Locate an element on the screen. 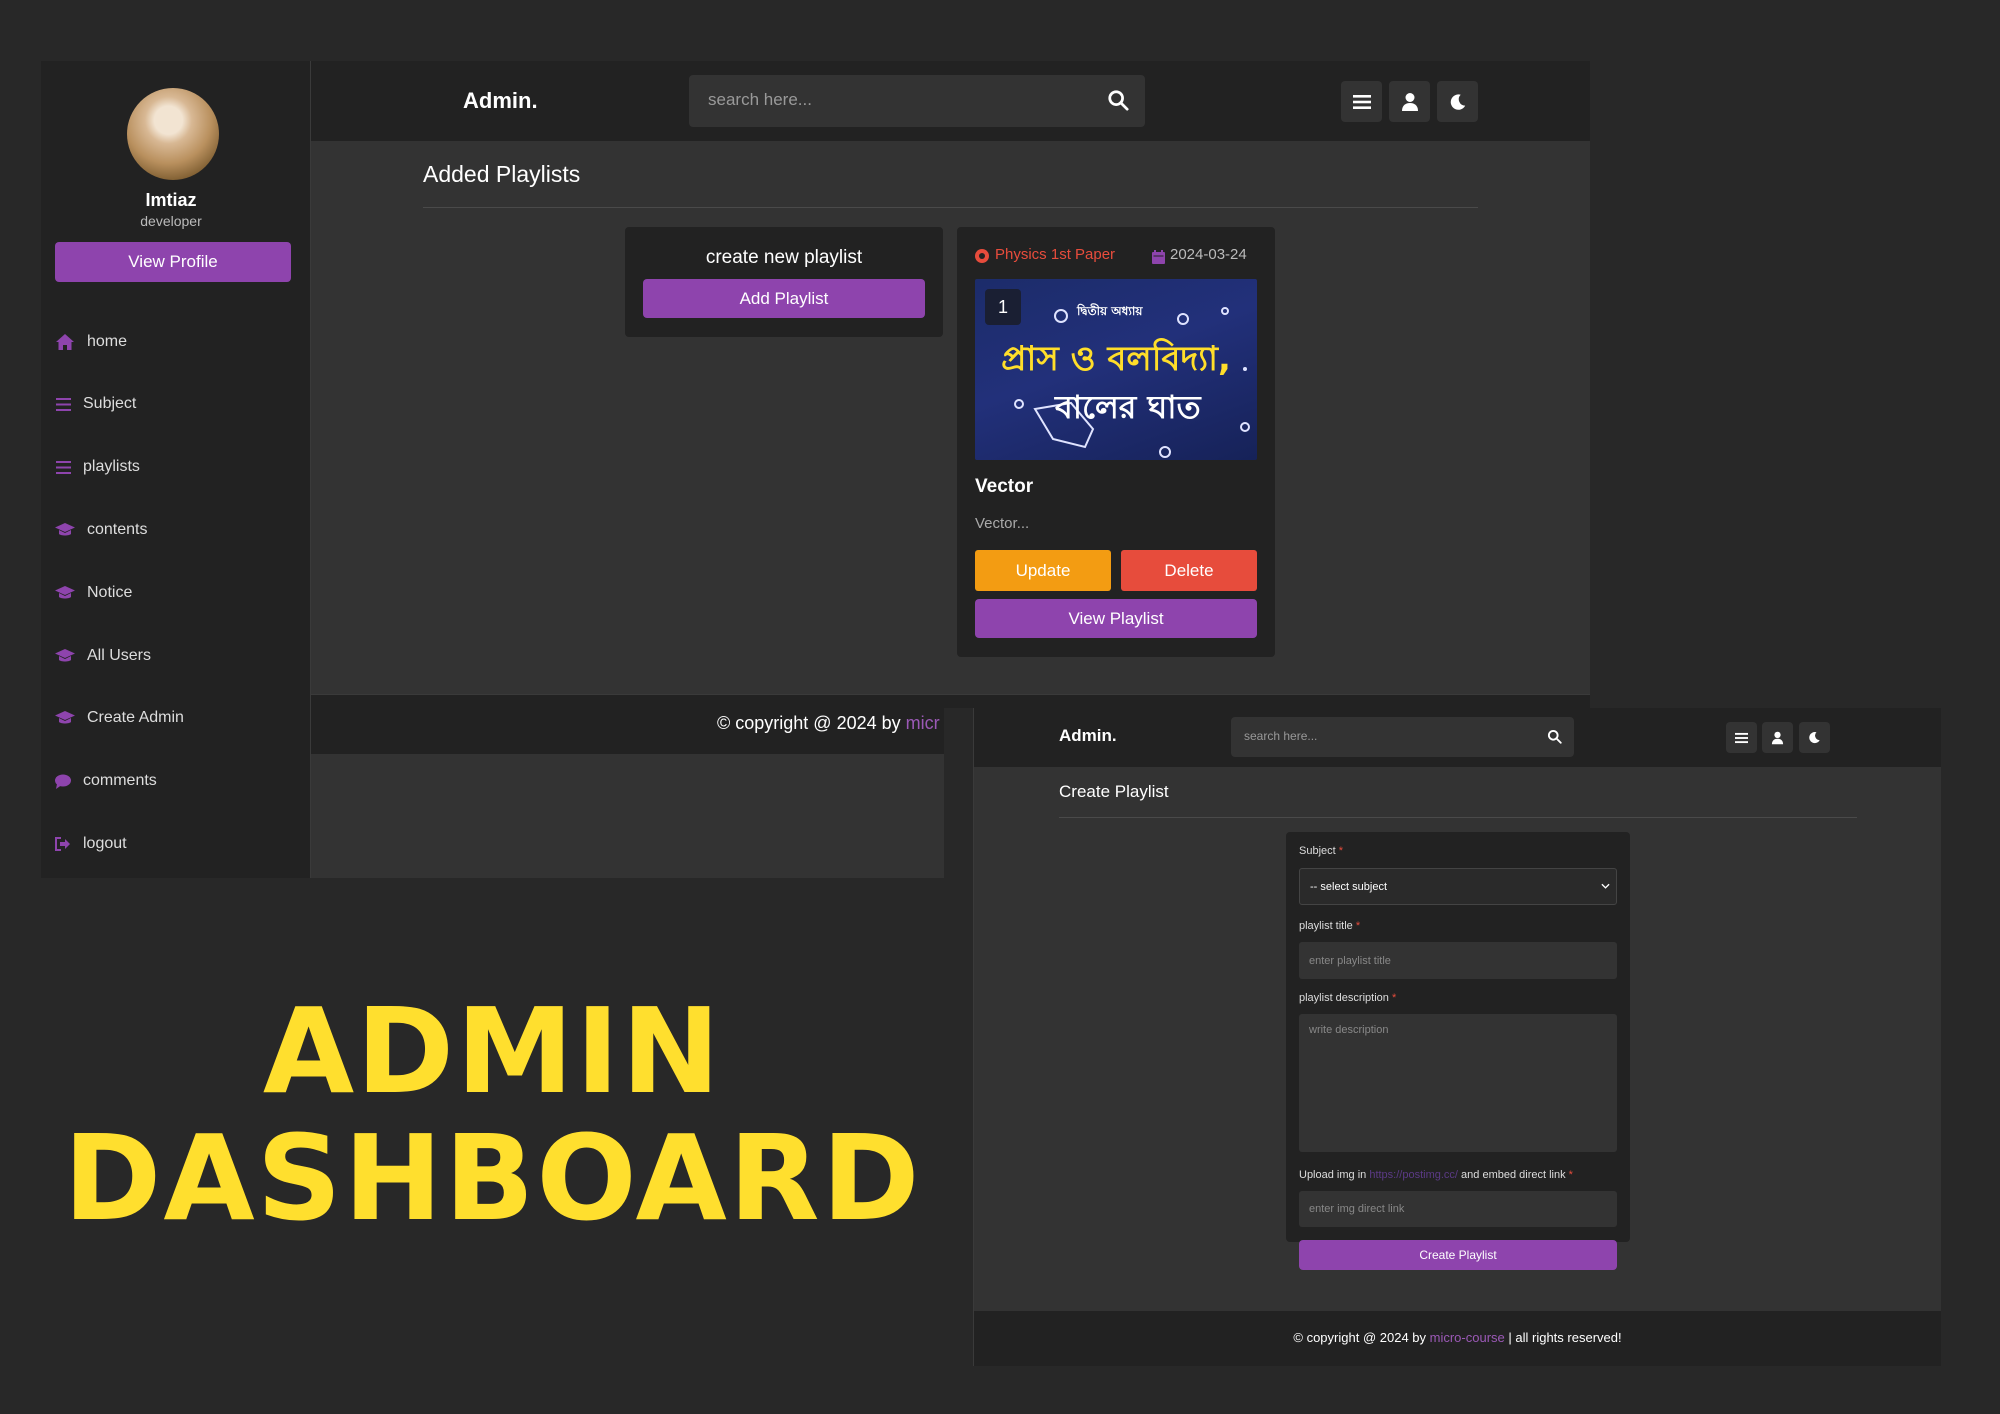 The width and height of the screenshot is (2000, 1414). sidebar-item-contents: contents is located at coordinates (101, 530).